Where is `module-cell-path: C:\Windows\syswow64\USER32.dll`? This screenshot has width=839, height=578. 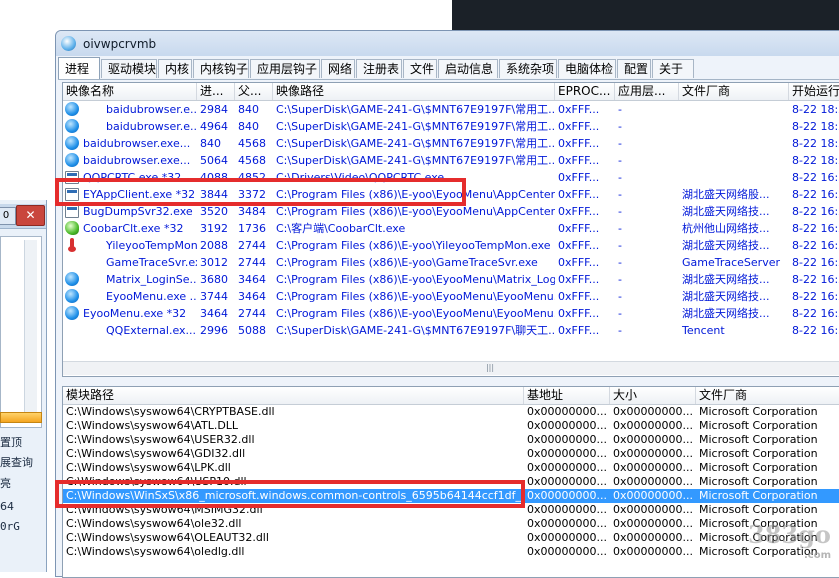 module-cell-path: C:\Windows\syswow64\USER32.dll is located at coordinates (160, 439).